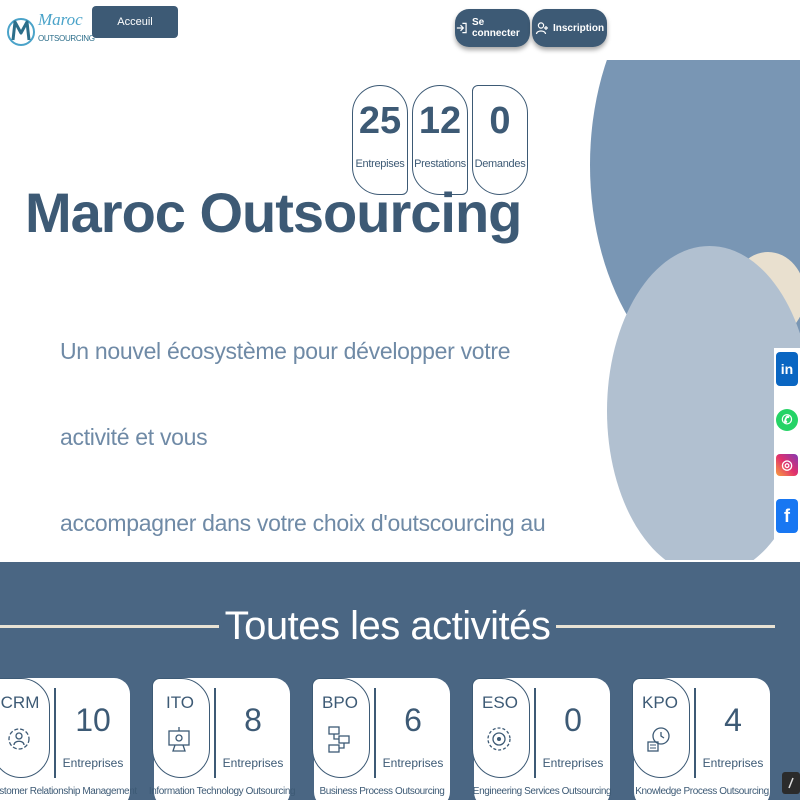  Describe the element at coordinates (380, 164) in the screenshot. I see `stat-label: Entrepises` at that location.